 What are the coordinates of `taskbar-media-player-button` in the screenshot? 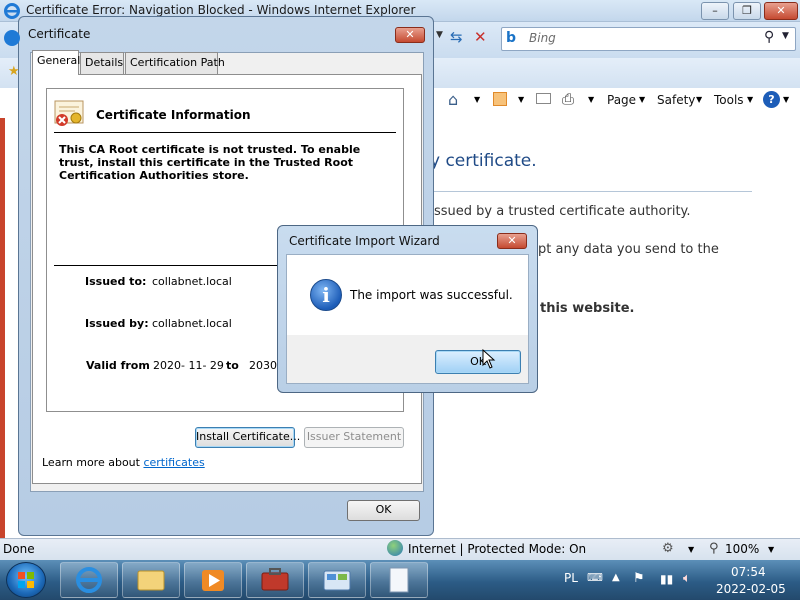 It's located at (213, 580).